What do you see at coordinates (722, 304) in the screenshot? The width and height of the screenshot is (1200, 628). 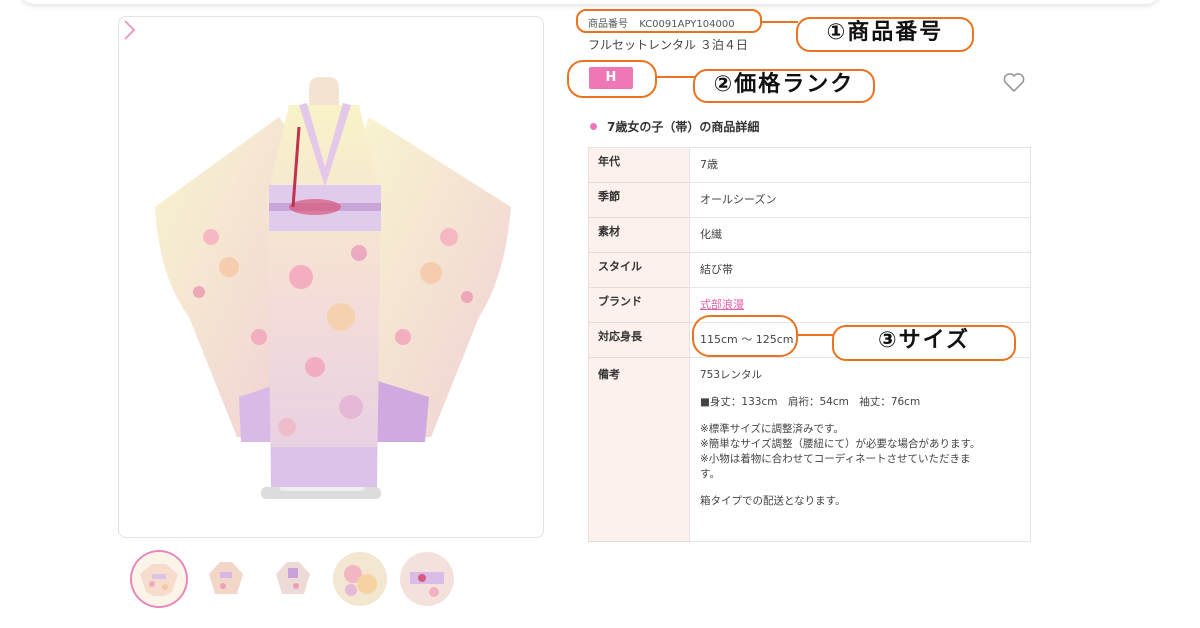 I see `brand-link: 式部浪漫` at bounding box center [722, 304].